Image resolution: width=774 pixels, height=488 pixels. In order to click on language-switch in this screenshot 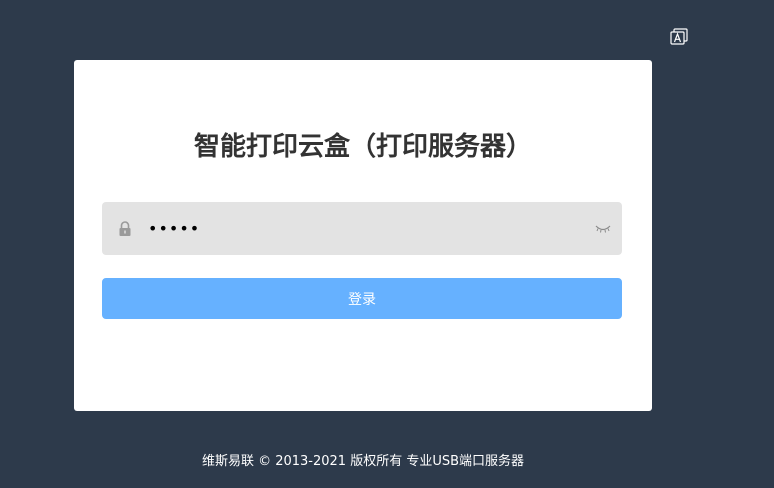, I will do `click(679, 37)`.